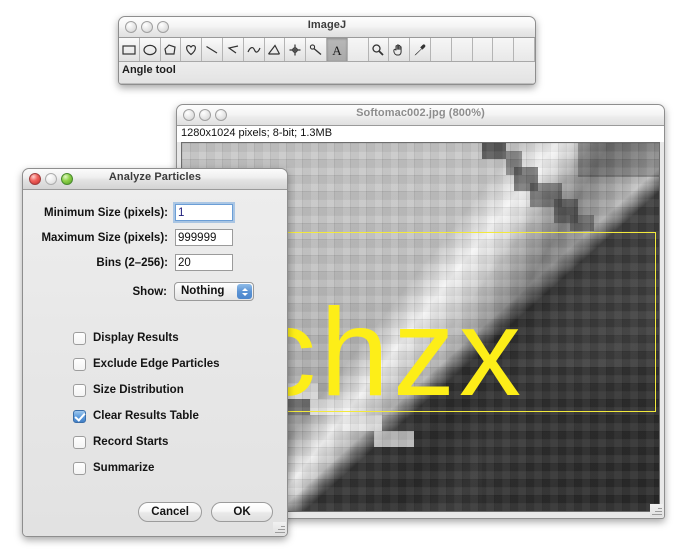 The image size is (680, 557). Describe the element at coordinates (180, 468) in the screenshot. I see `checkbox-row-summarize: Summarize` at that location.